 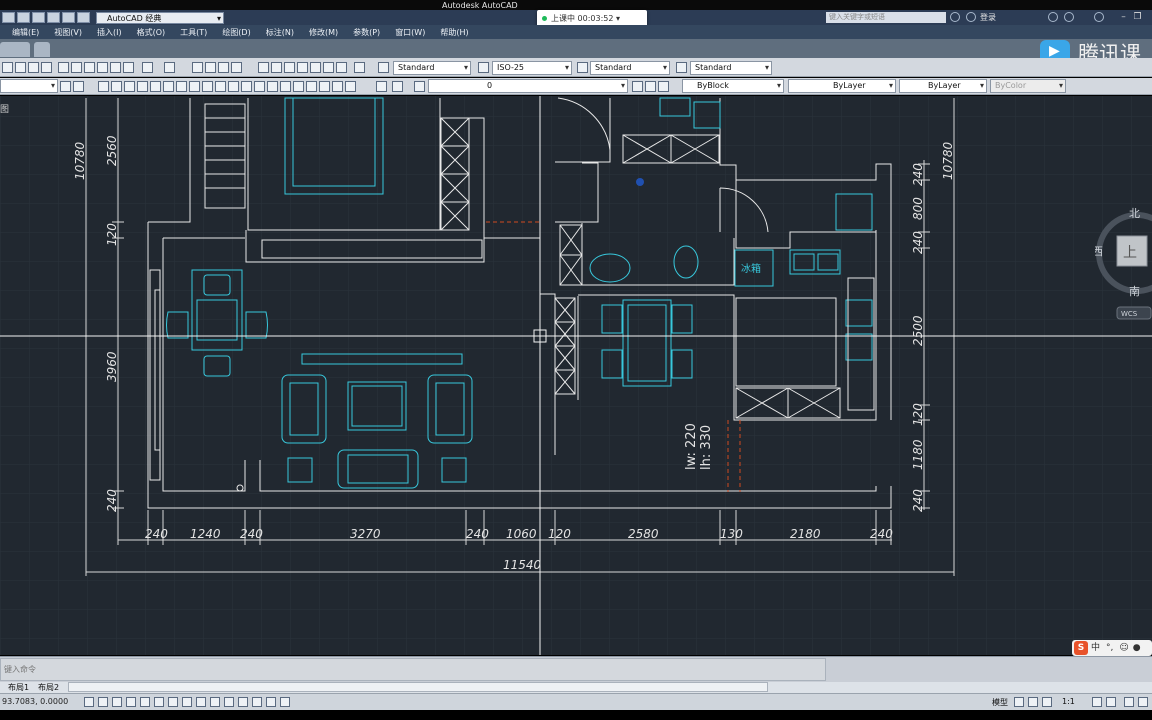 I want to click on arc-icon, so click(x=168, y=86).